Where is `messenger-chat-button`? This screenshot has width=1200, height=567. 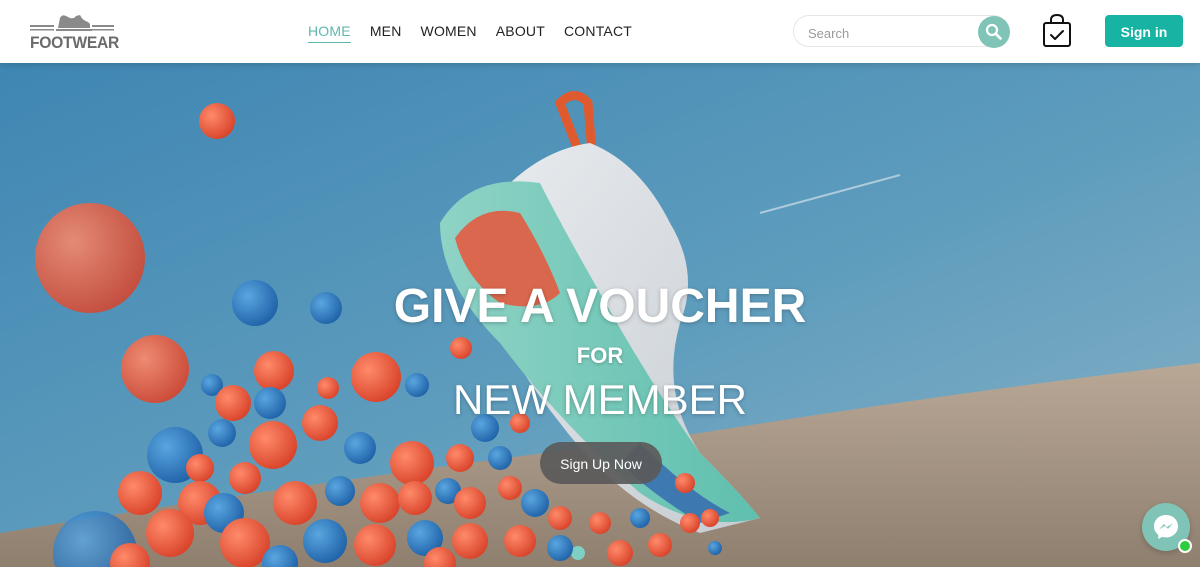
messenger-chat-button is located at coordinates (1167, 528).